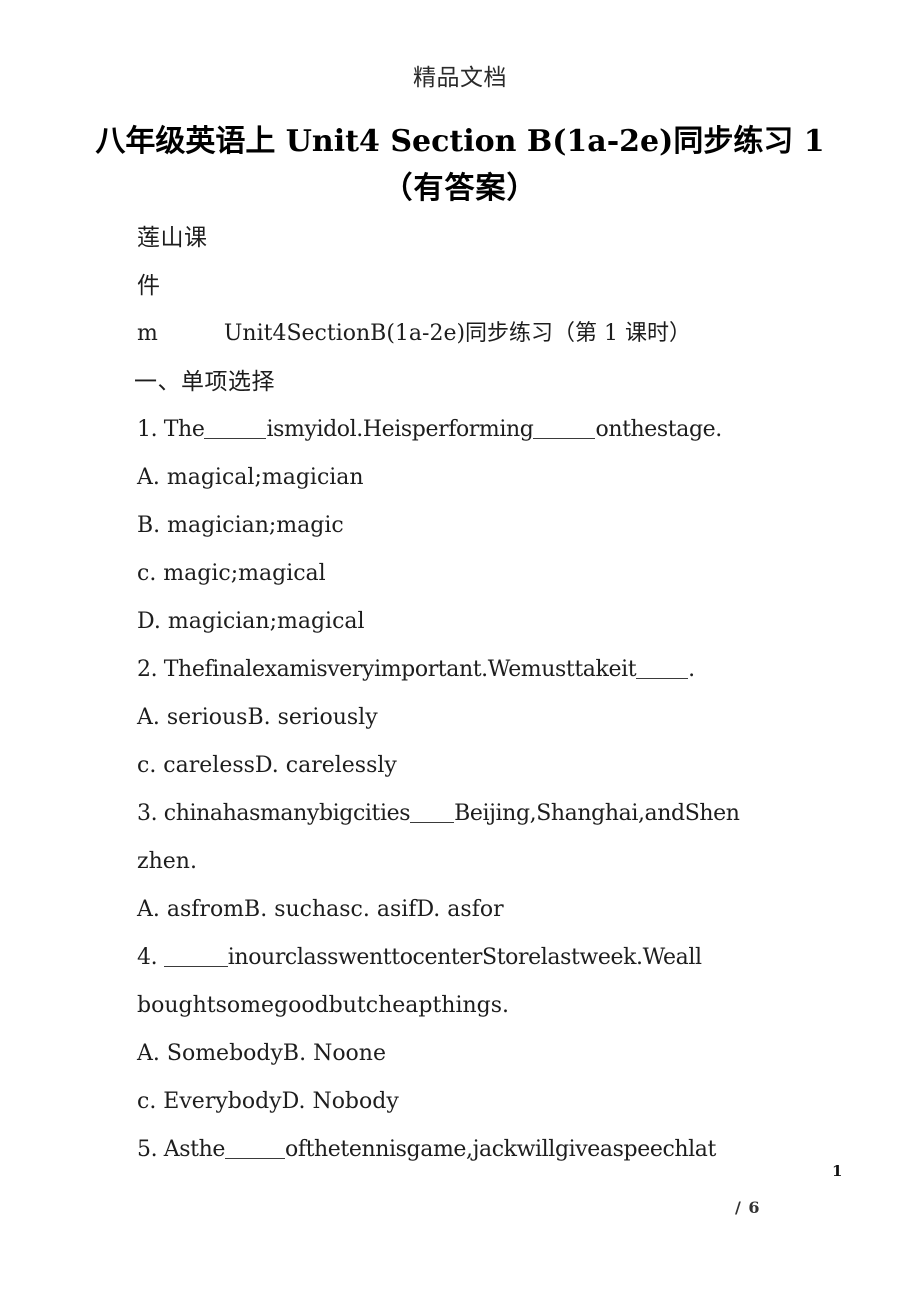 This screenshot has width=920, height=1302. Describe the element at coordinates (268, 1101) in the screenshot. I see `question-4-option-cd: c. EverybodyD. Nobody` at that location.